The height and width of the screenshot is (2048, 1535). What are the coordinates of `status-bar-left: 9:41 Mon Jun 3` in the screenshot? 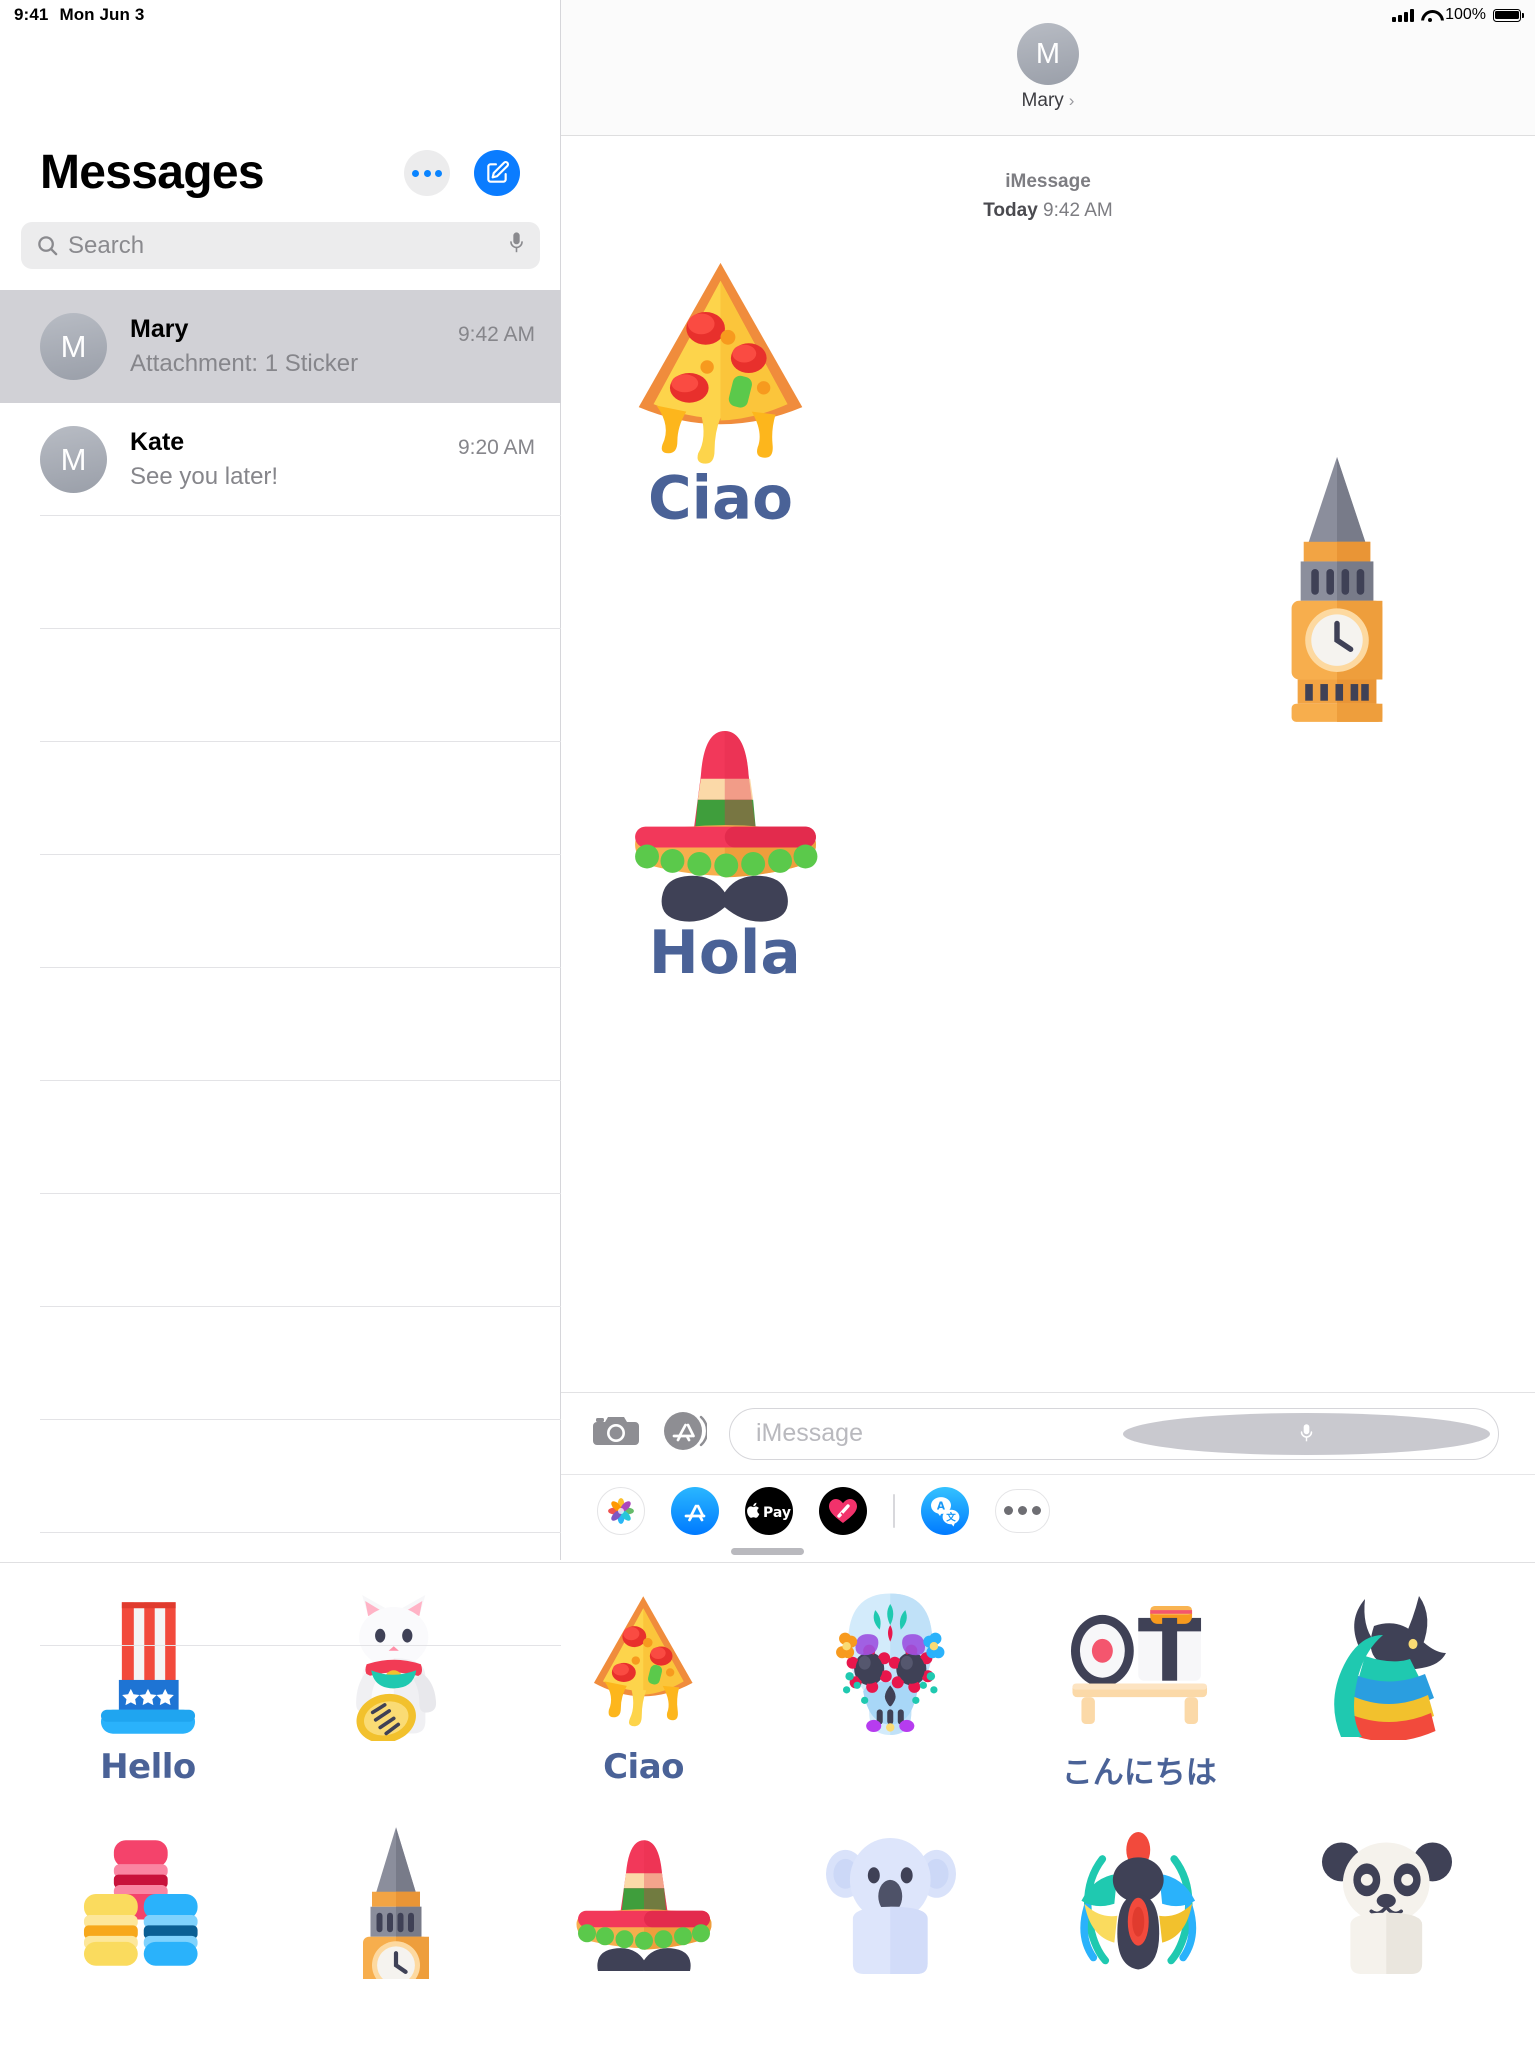 It's located at (79, 15).